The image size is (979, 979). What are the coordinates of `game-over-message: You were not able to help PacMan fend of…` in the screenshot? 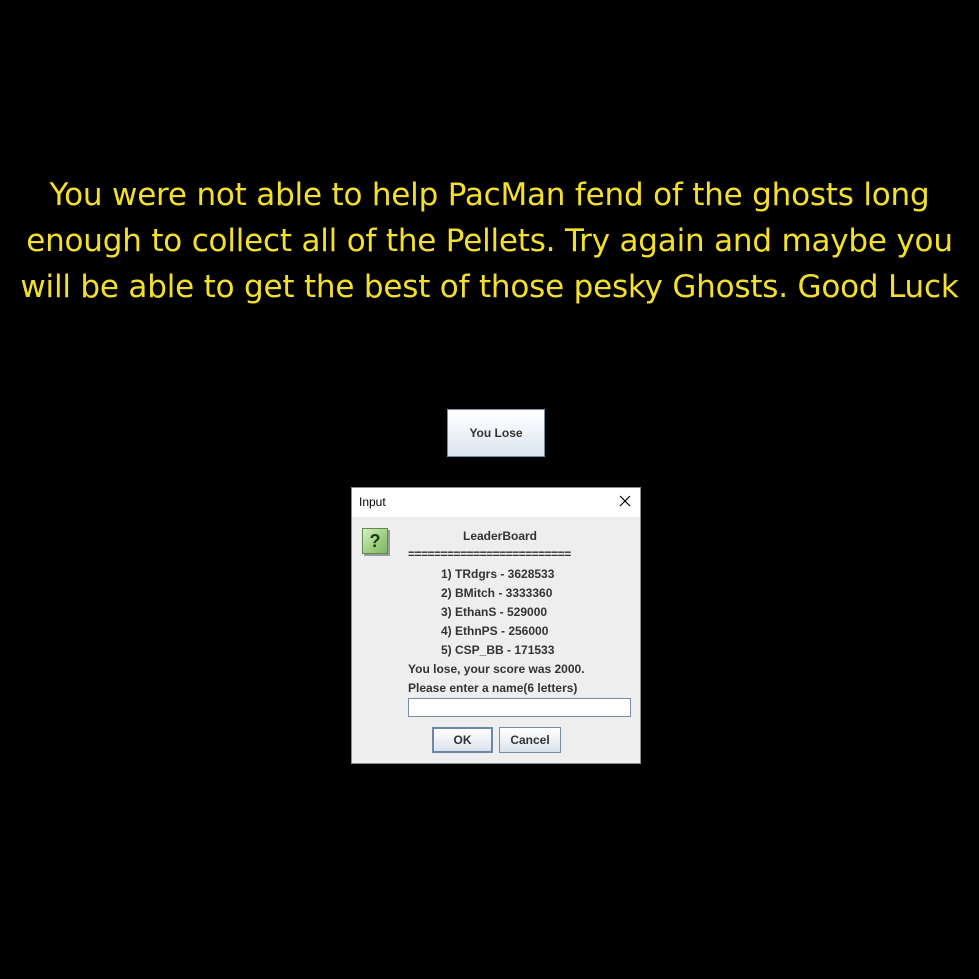 It's located at (489, 241).